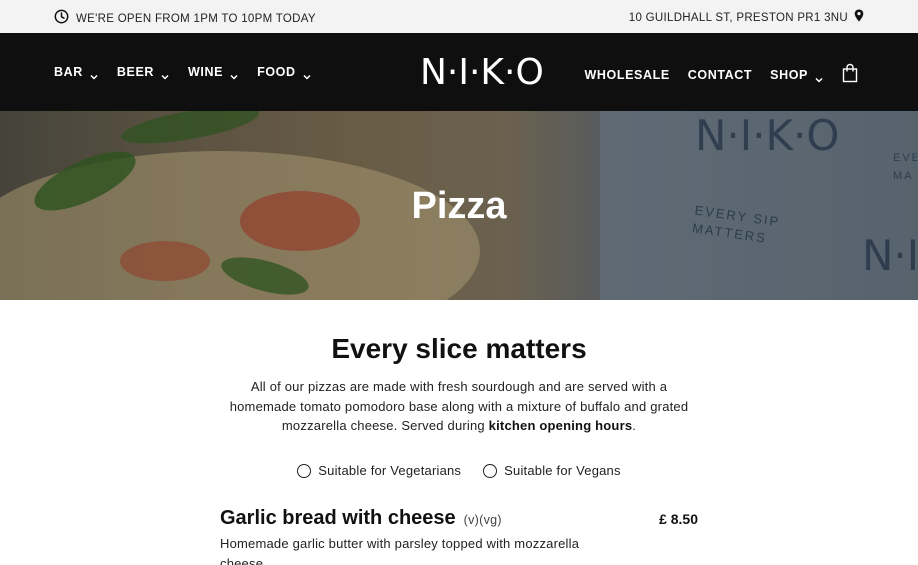  I want to click on nav-item-shop: SHOP, so click(797, 75).